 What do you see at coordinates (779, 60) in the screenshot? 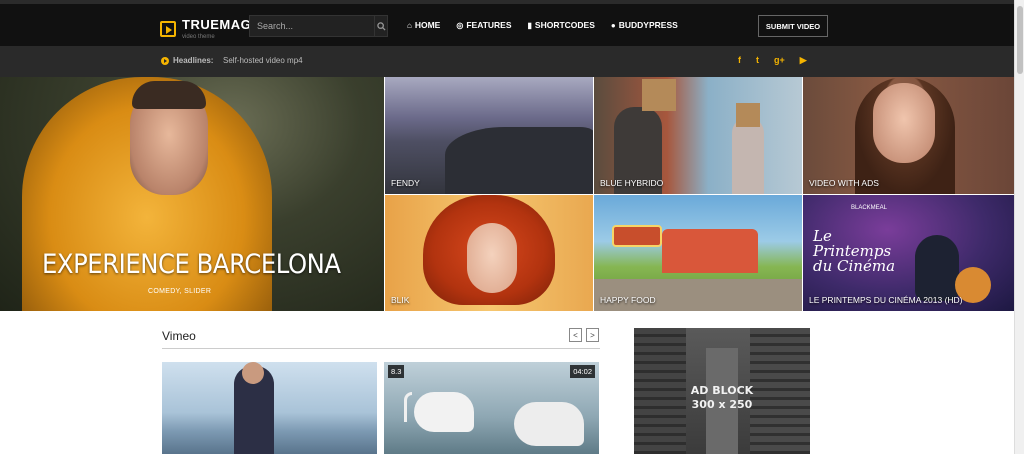
I see `google-plus-icon: g+` at bounding box center [779, 60].